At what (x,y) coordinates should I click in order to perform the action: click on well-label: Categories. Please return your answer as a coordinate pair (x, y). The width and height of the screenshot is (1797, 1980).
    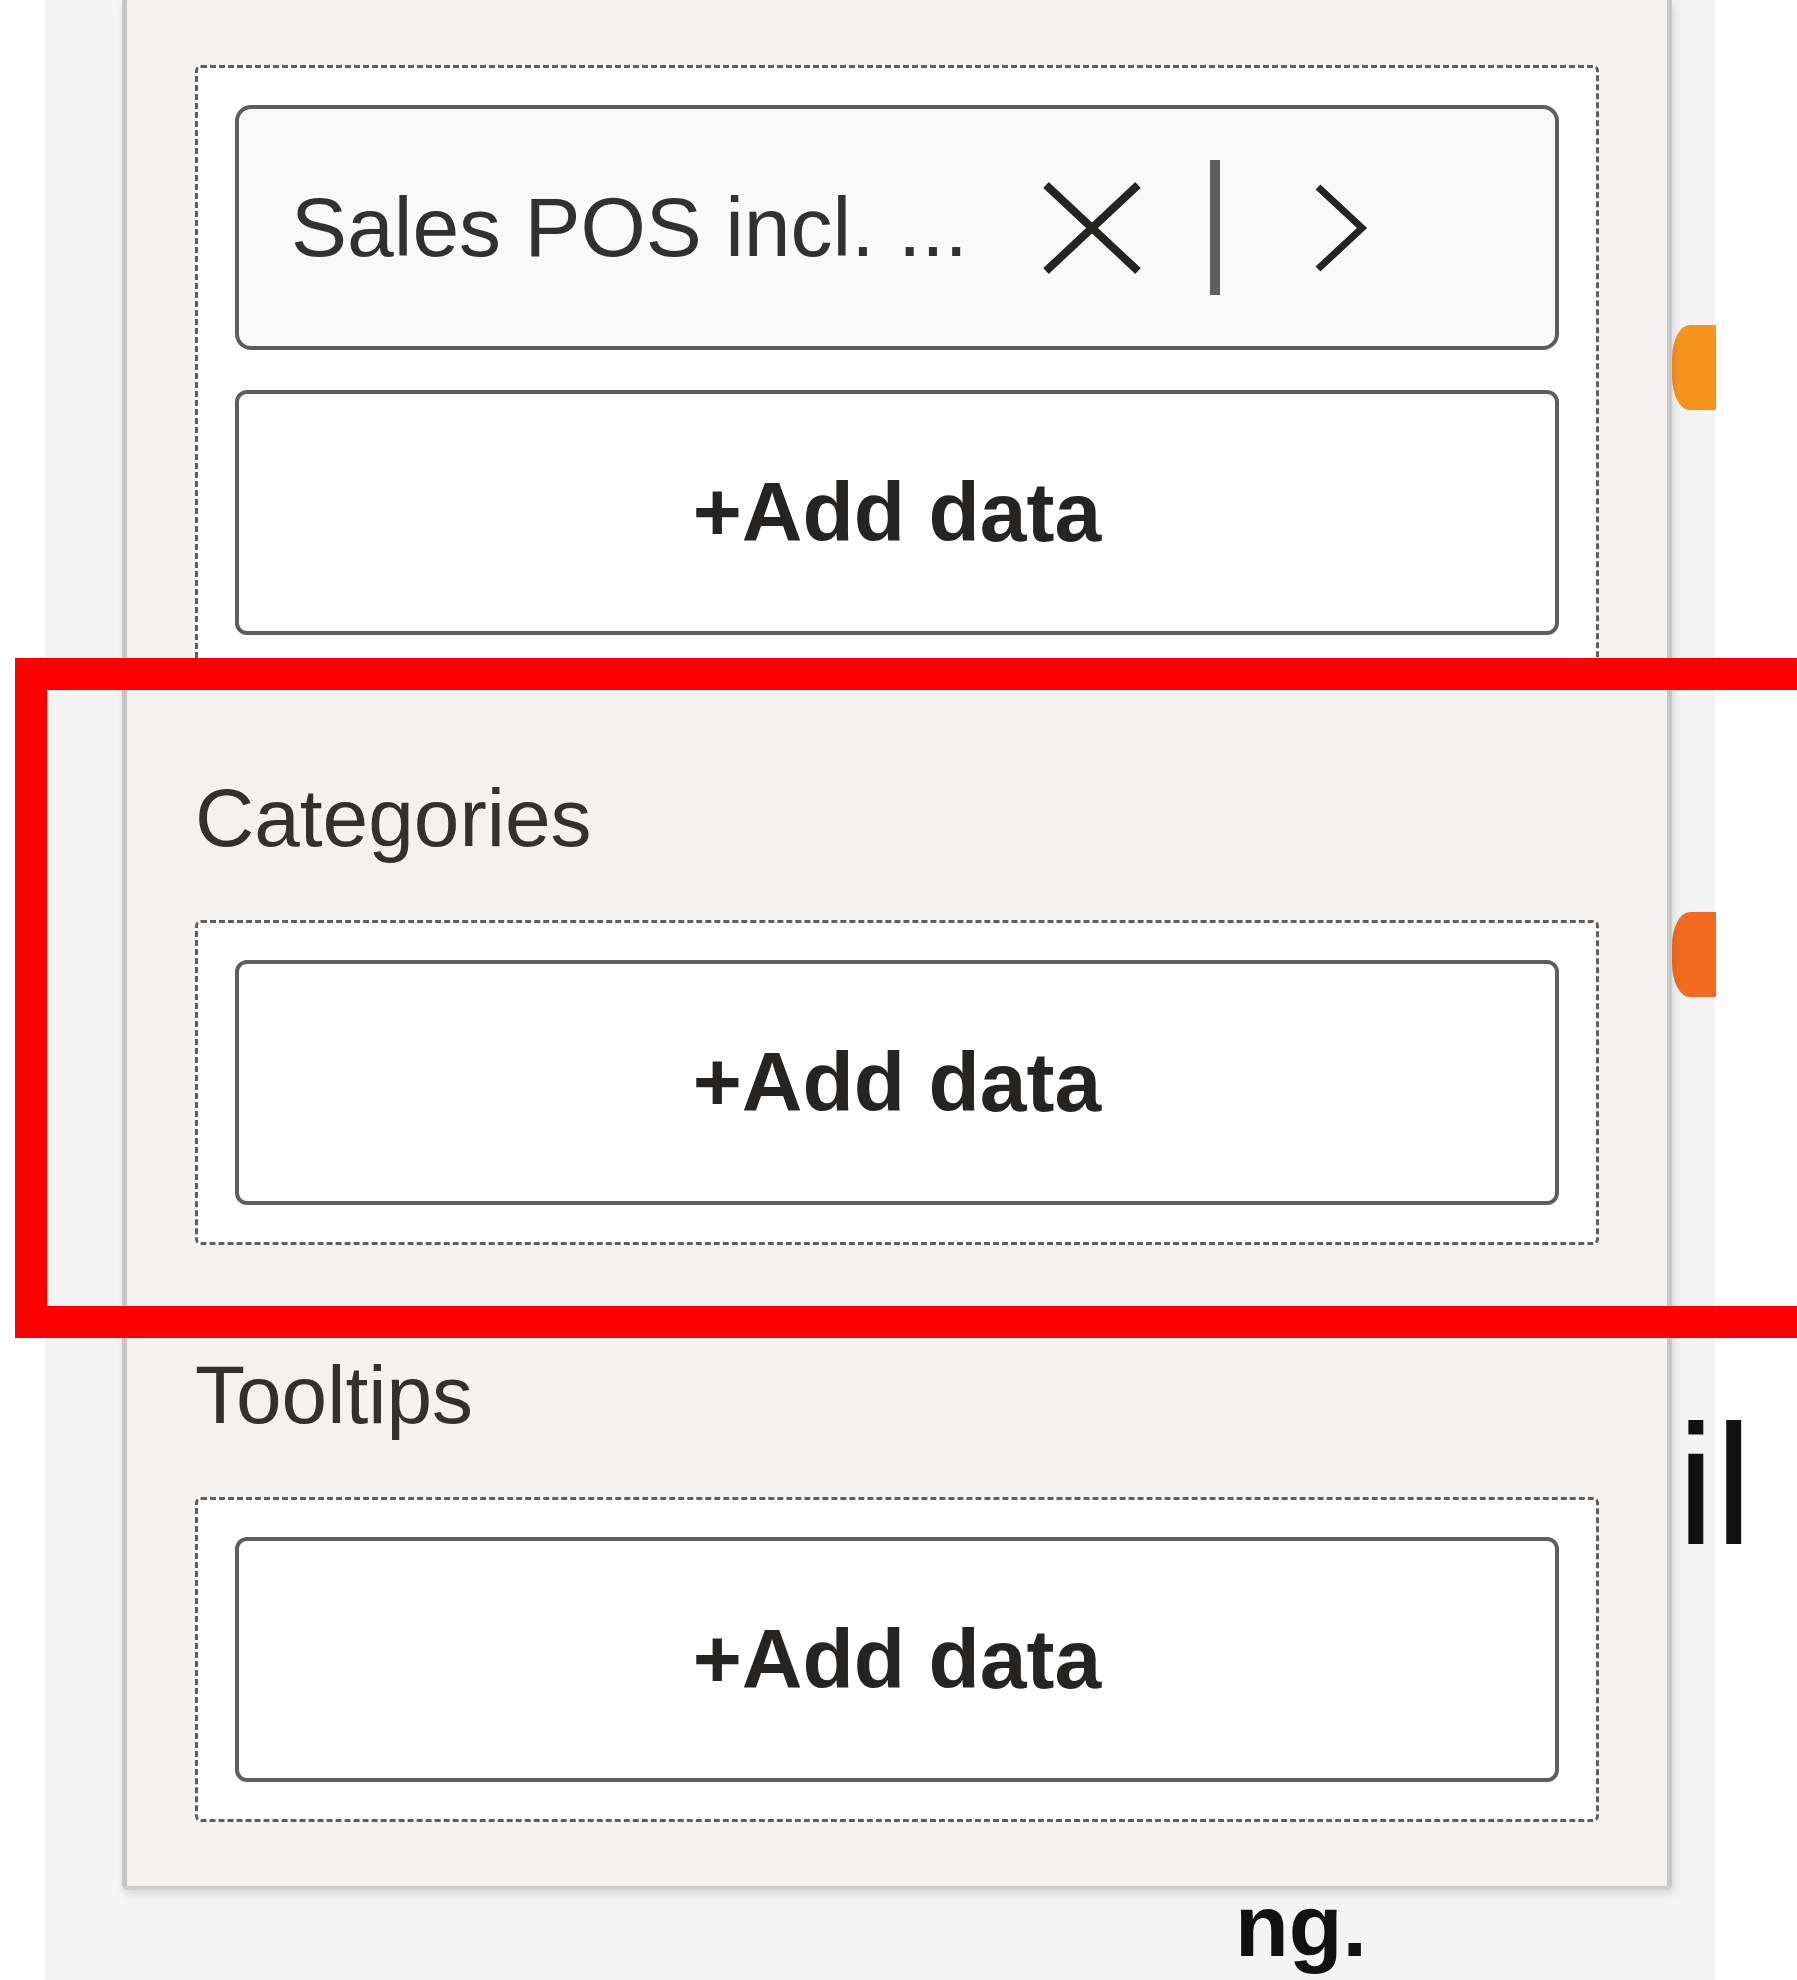
    Looking at the image, I should click on (394, 818).